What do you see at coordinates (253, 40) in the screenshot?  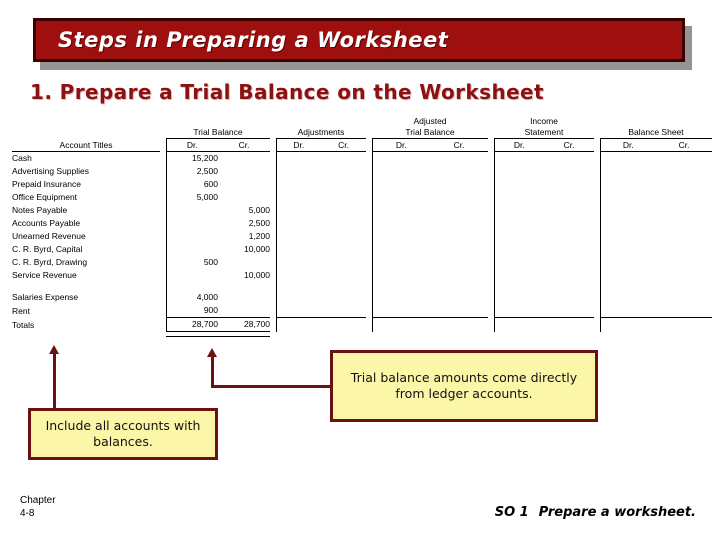 I see `page-title: Steps in Preparing a Worksheet` at bounding box center [253, 40].